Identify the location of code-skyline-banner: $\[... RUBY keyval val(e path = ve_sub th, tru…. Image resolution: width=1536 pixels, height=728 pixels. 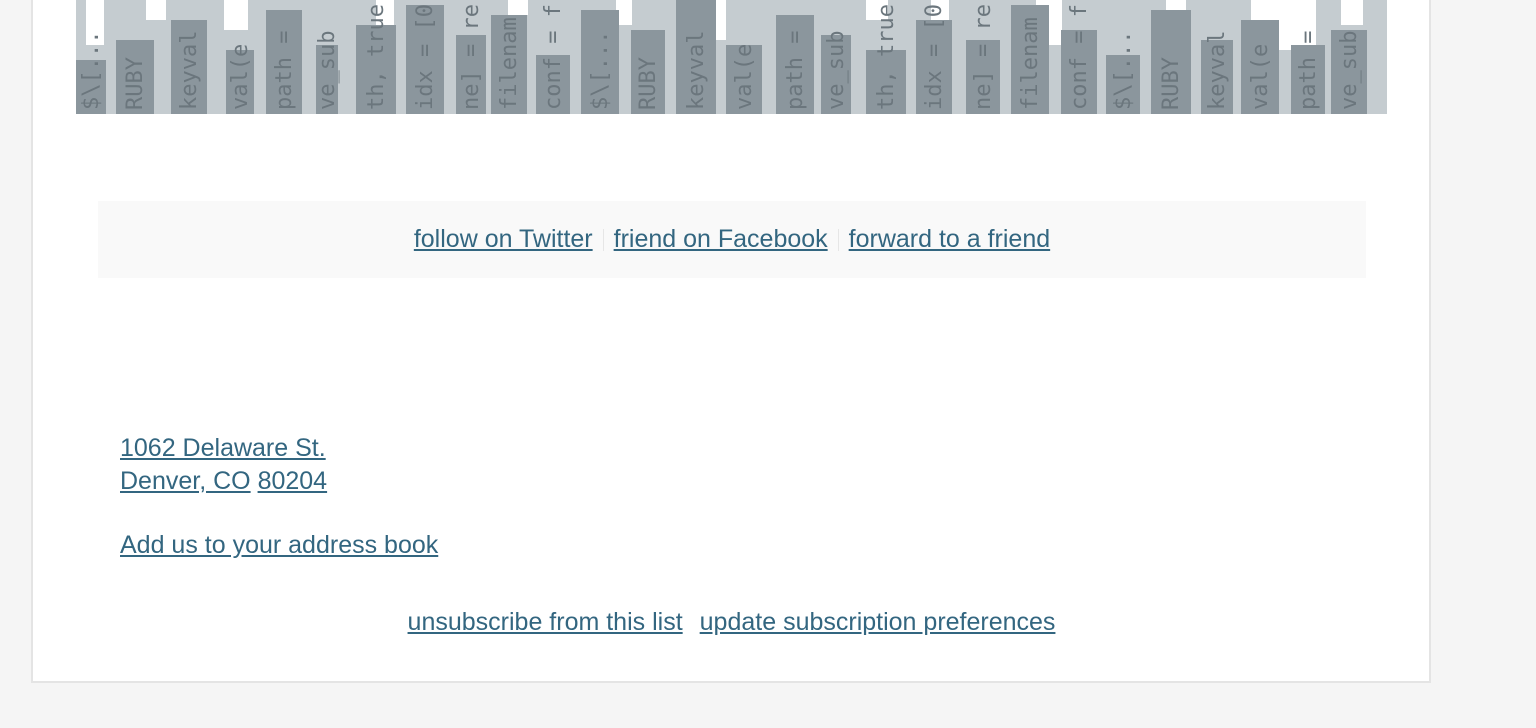
(731, 57).